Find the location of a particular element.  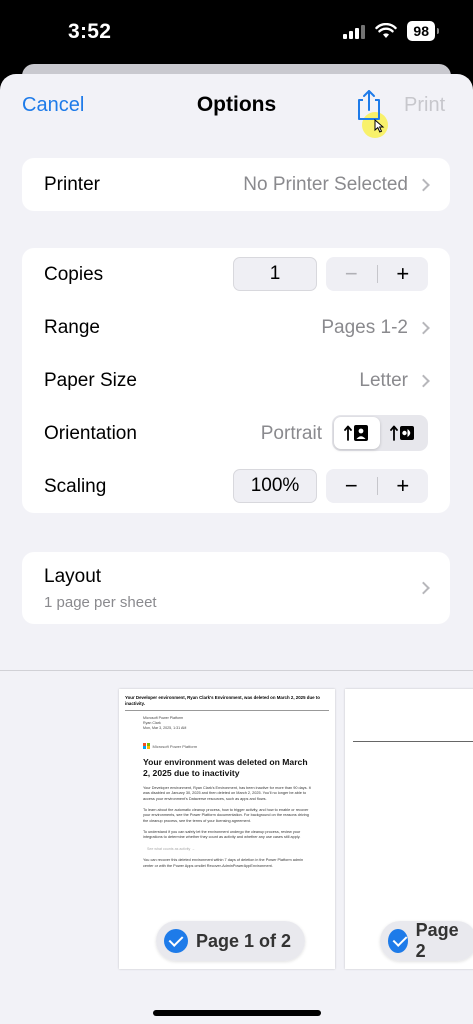

home-indicator is located at coordinates (237, 1013).